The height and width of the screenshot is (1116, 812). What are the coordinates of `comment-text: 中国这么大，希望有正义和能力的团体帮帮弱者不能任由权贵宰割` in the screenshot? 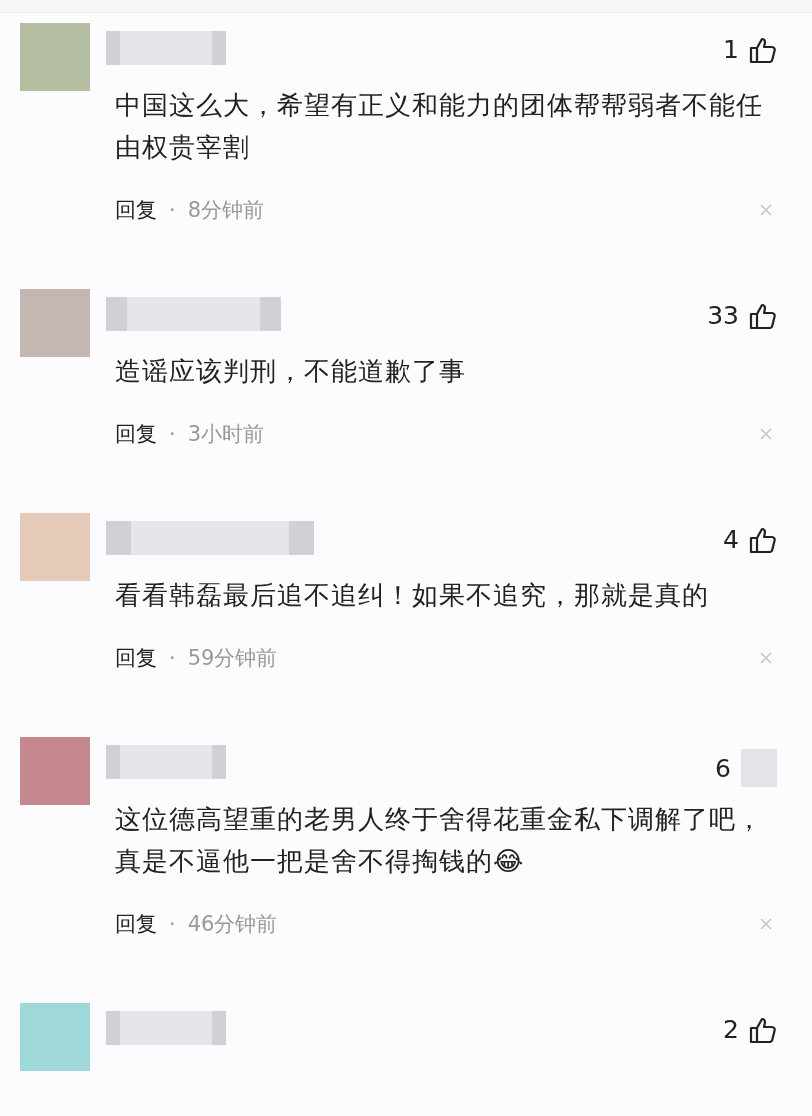 It's located at (439, 126).